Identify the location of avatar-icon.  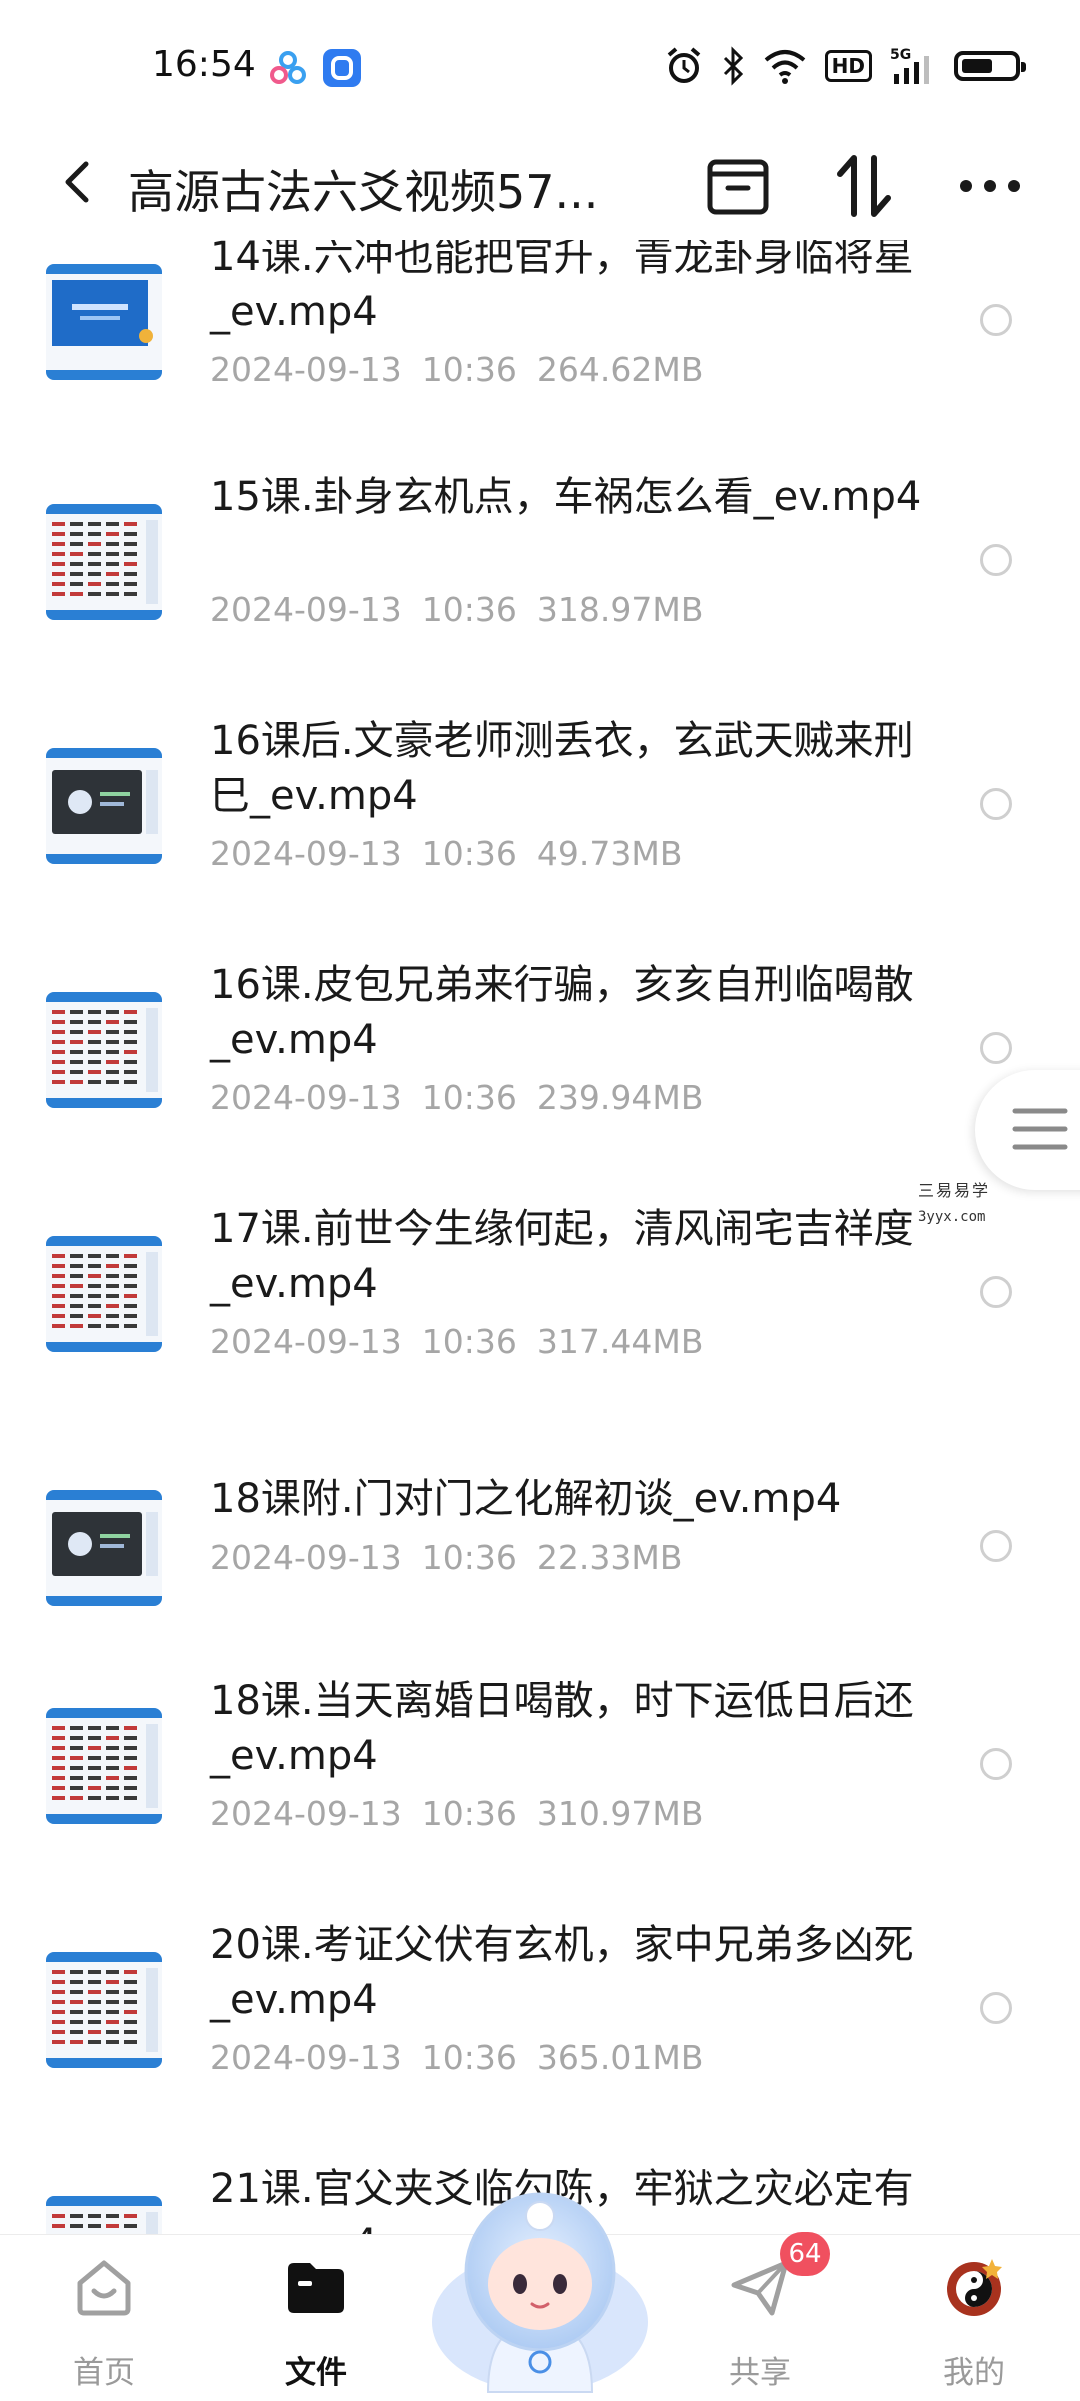
(974, 2287).